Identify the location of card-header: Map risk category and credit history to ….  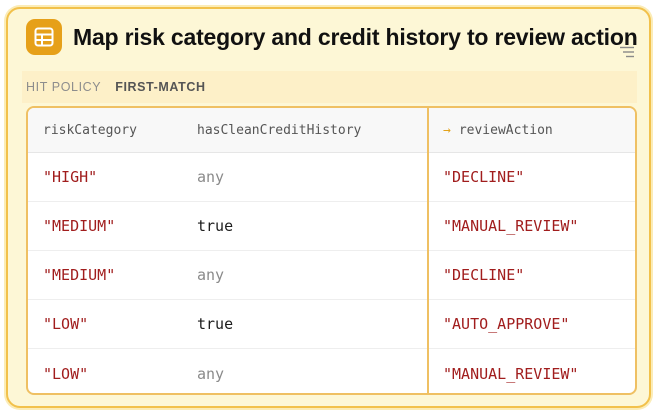
(332, 37).